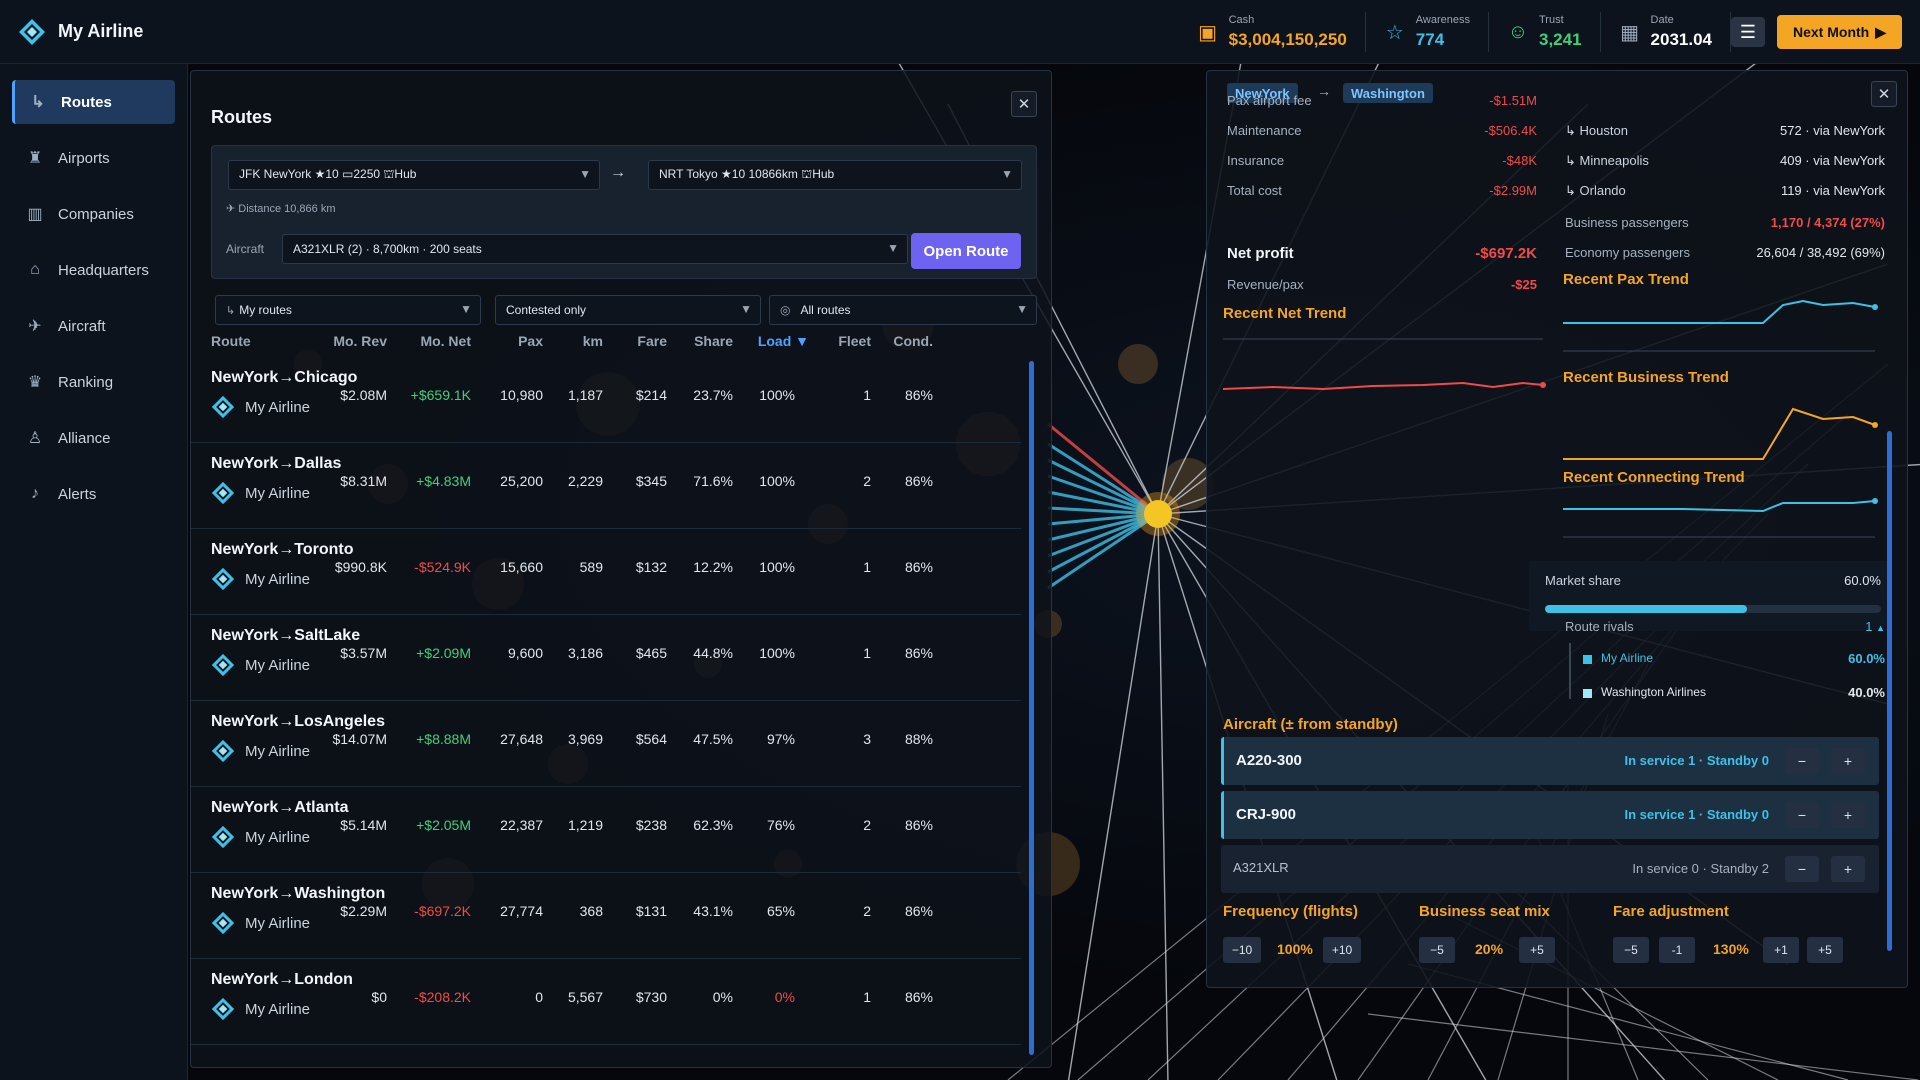 The height and width of the screenshot is (1080, 1920). What do you see at coordinates (359, 739) in the screenshot?
I see `cell-rev: $14.07M` at bounding box center [359, 739].